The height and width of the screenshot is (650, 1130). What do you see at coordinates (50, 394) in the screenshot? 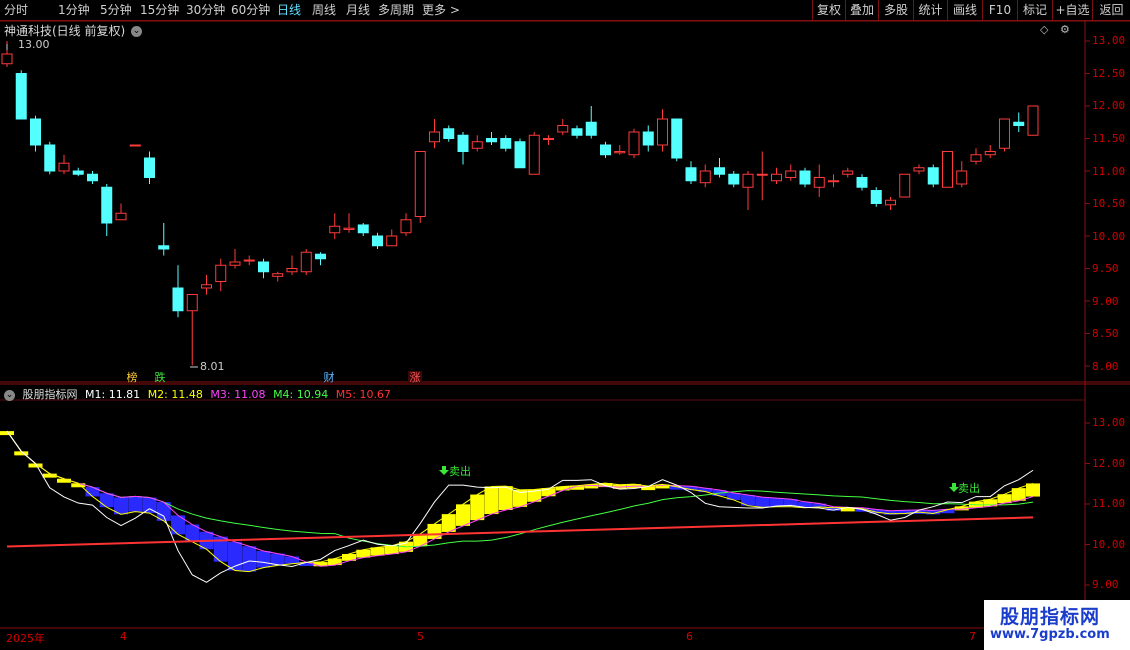
I see `indicator-name: 股朋指标网` at bounding box center [50, 394].